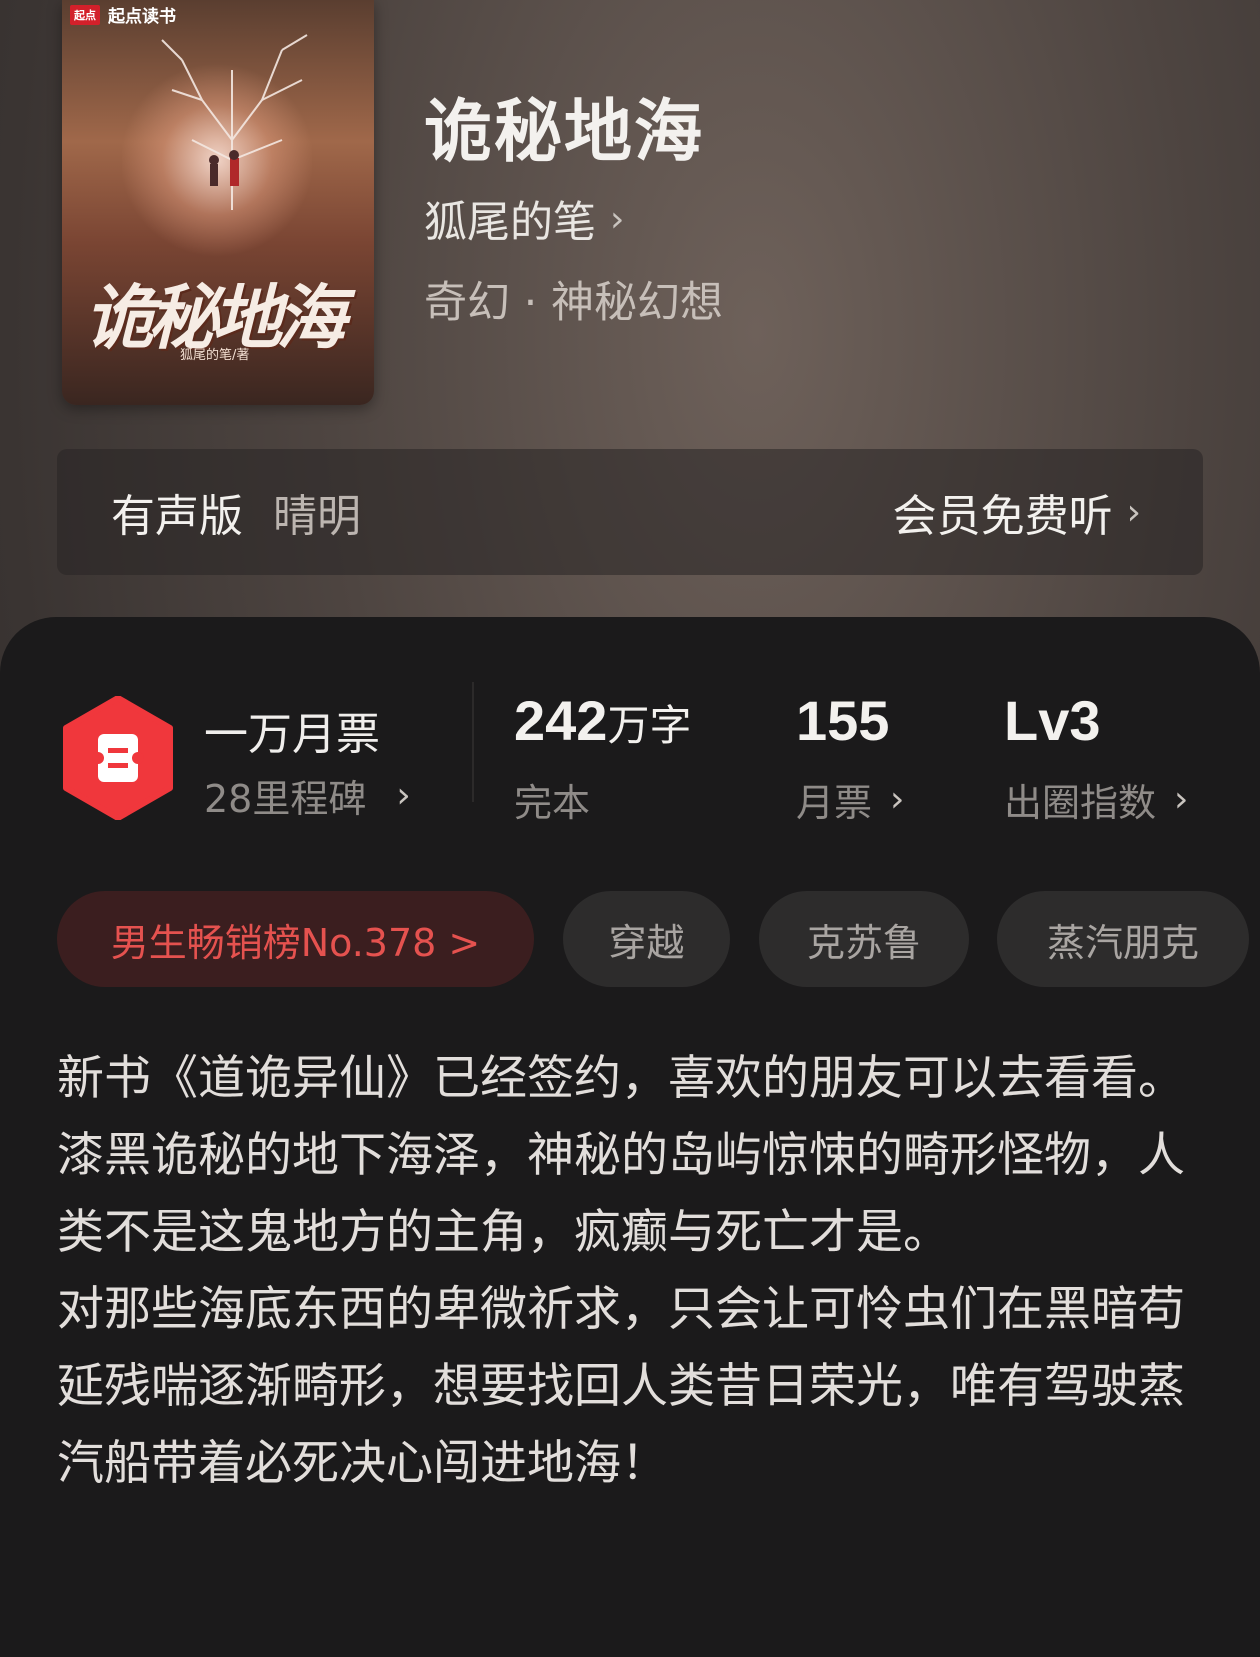  Describe the element at coordinates (552, 803) in the screenshot. I see `completion-status-label: 完本` at that location.